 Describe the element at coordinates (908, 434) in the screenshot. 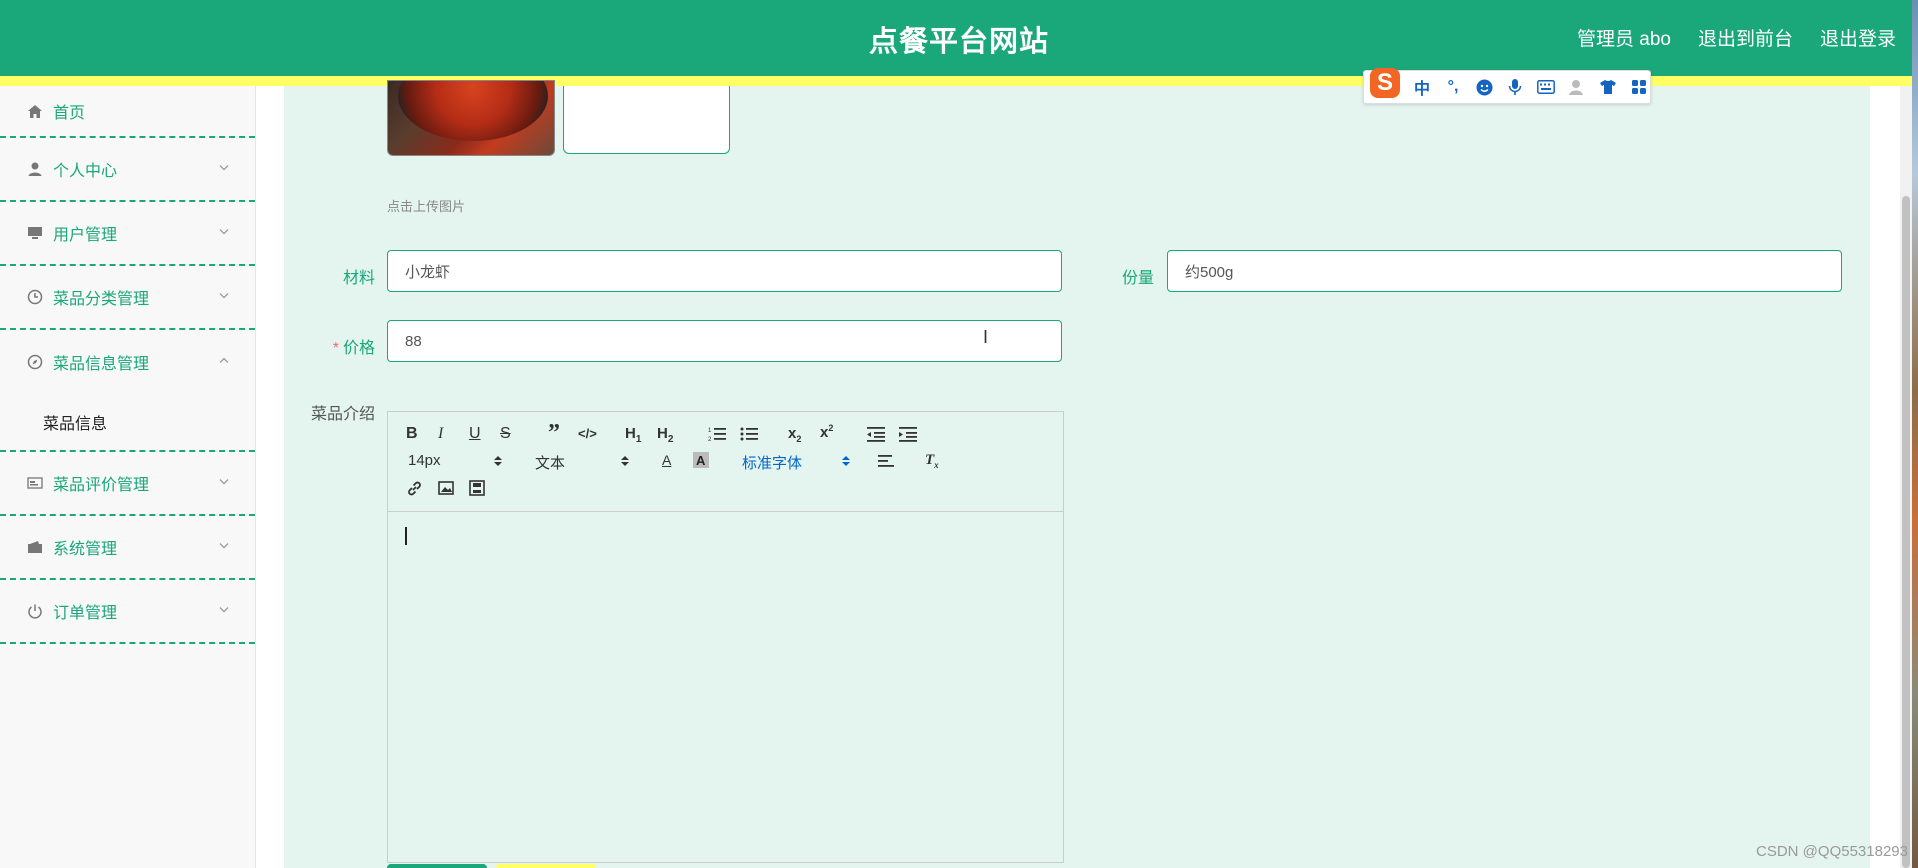

I see `indent-icon` at that location.